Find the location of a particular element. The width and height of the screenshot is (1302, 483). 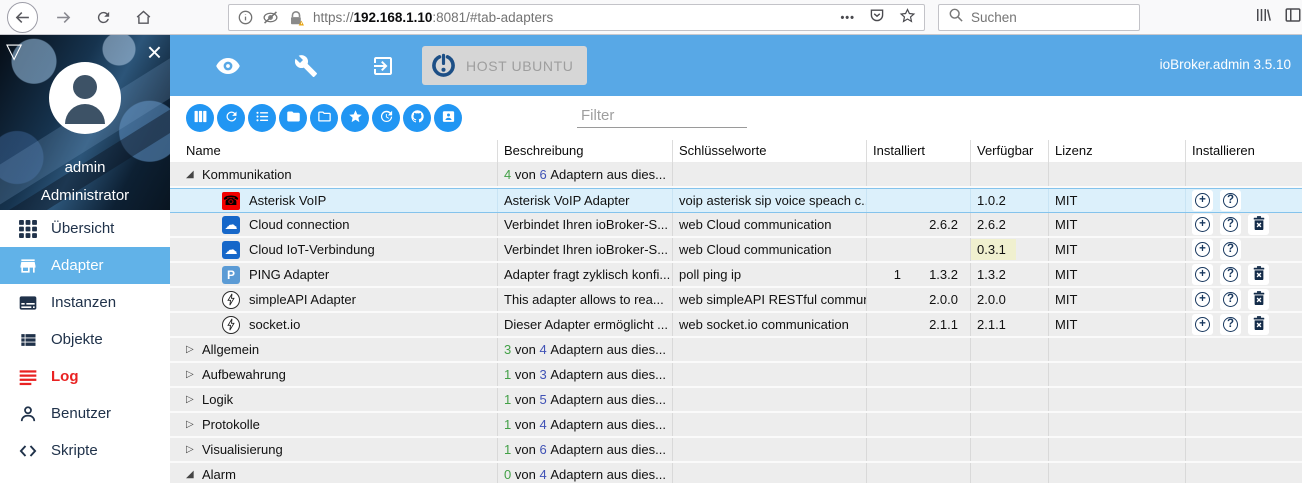

tracking-protection-icon is located at coordinates (270, 17).